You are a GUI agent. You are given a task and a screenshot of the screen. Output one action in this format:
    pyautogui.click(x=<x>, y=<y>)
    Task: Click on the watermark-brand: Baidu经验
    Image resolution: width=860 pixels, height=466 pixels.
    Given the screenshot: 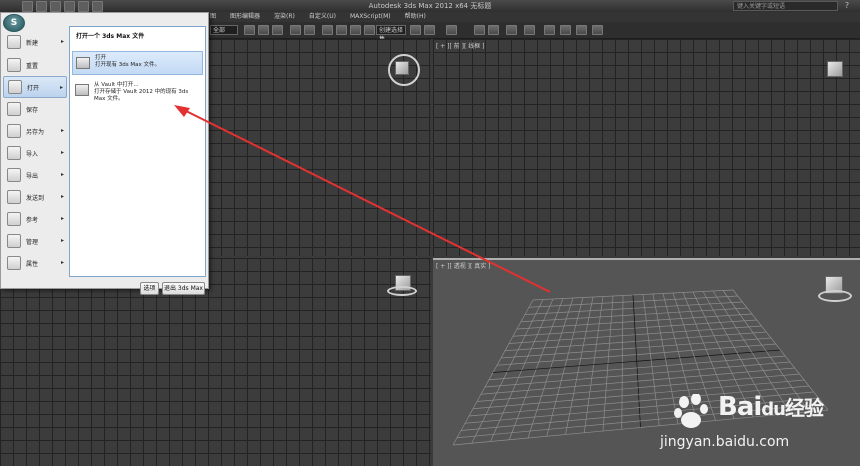 What is the action you would take?
    pyautogui.click(x=771, y=407)
    